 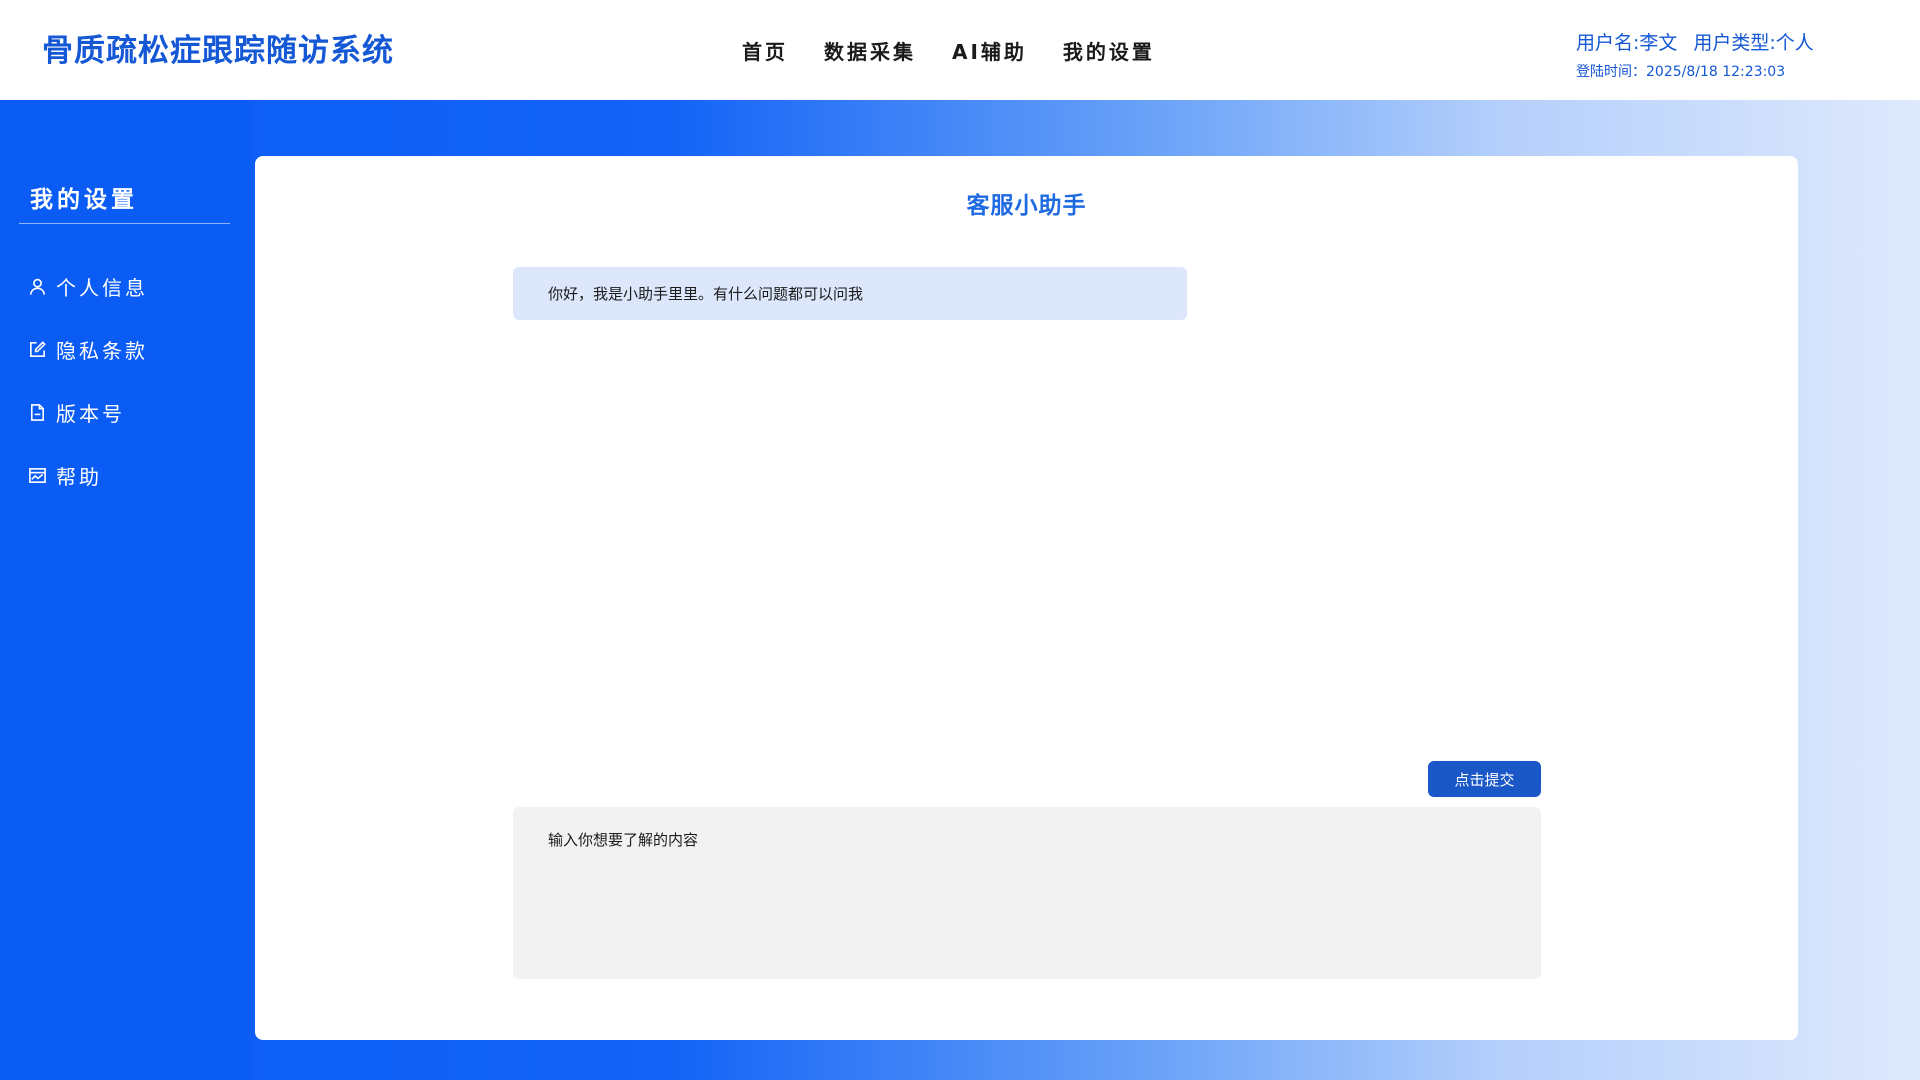 What do you see at coordinates (102, 351) in the screenshot?
I see `sidebar-item-label: 隐私条款` at bounding box center [102, 351].